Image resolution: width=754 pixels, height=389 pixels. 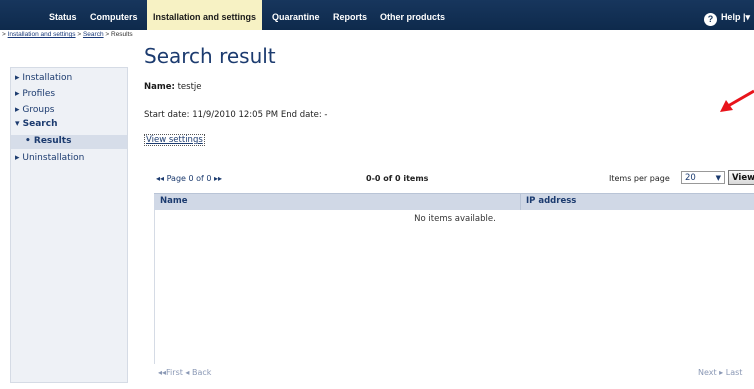 What do you see at coordinates (114, 15) in the screenshot?
I see `nav-computers: Computers` at bounding box center [114, 15].